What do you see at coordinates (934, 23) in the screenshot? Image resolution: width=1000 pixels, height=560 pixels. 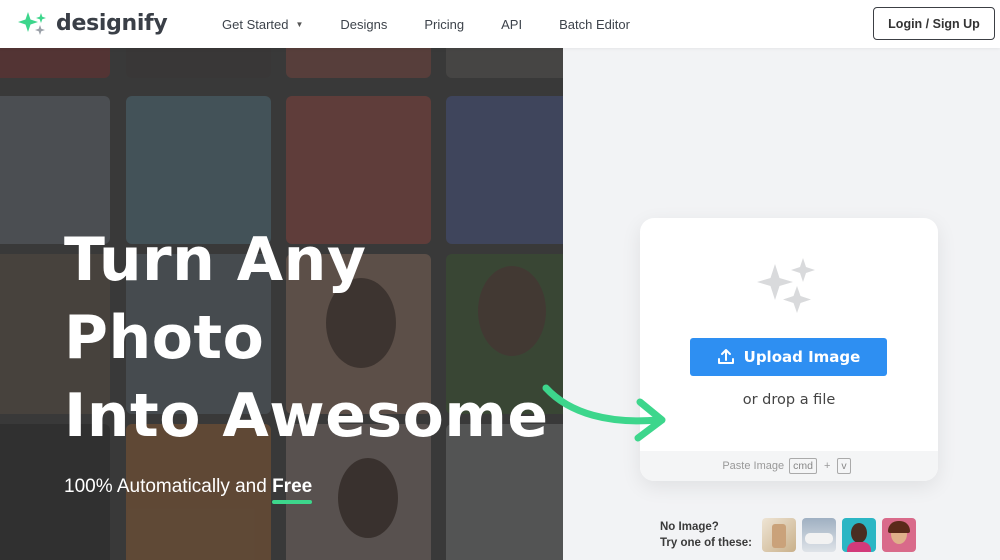 I see `login-signup-button: Login / Sign Up` at bounding box center [934, 23].